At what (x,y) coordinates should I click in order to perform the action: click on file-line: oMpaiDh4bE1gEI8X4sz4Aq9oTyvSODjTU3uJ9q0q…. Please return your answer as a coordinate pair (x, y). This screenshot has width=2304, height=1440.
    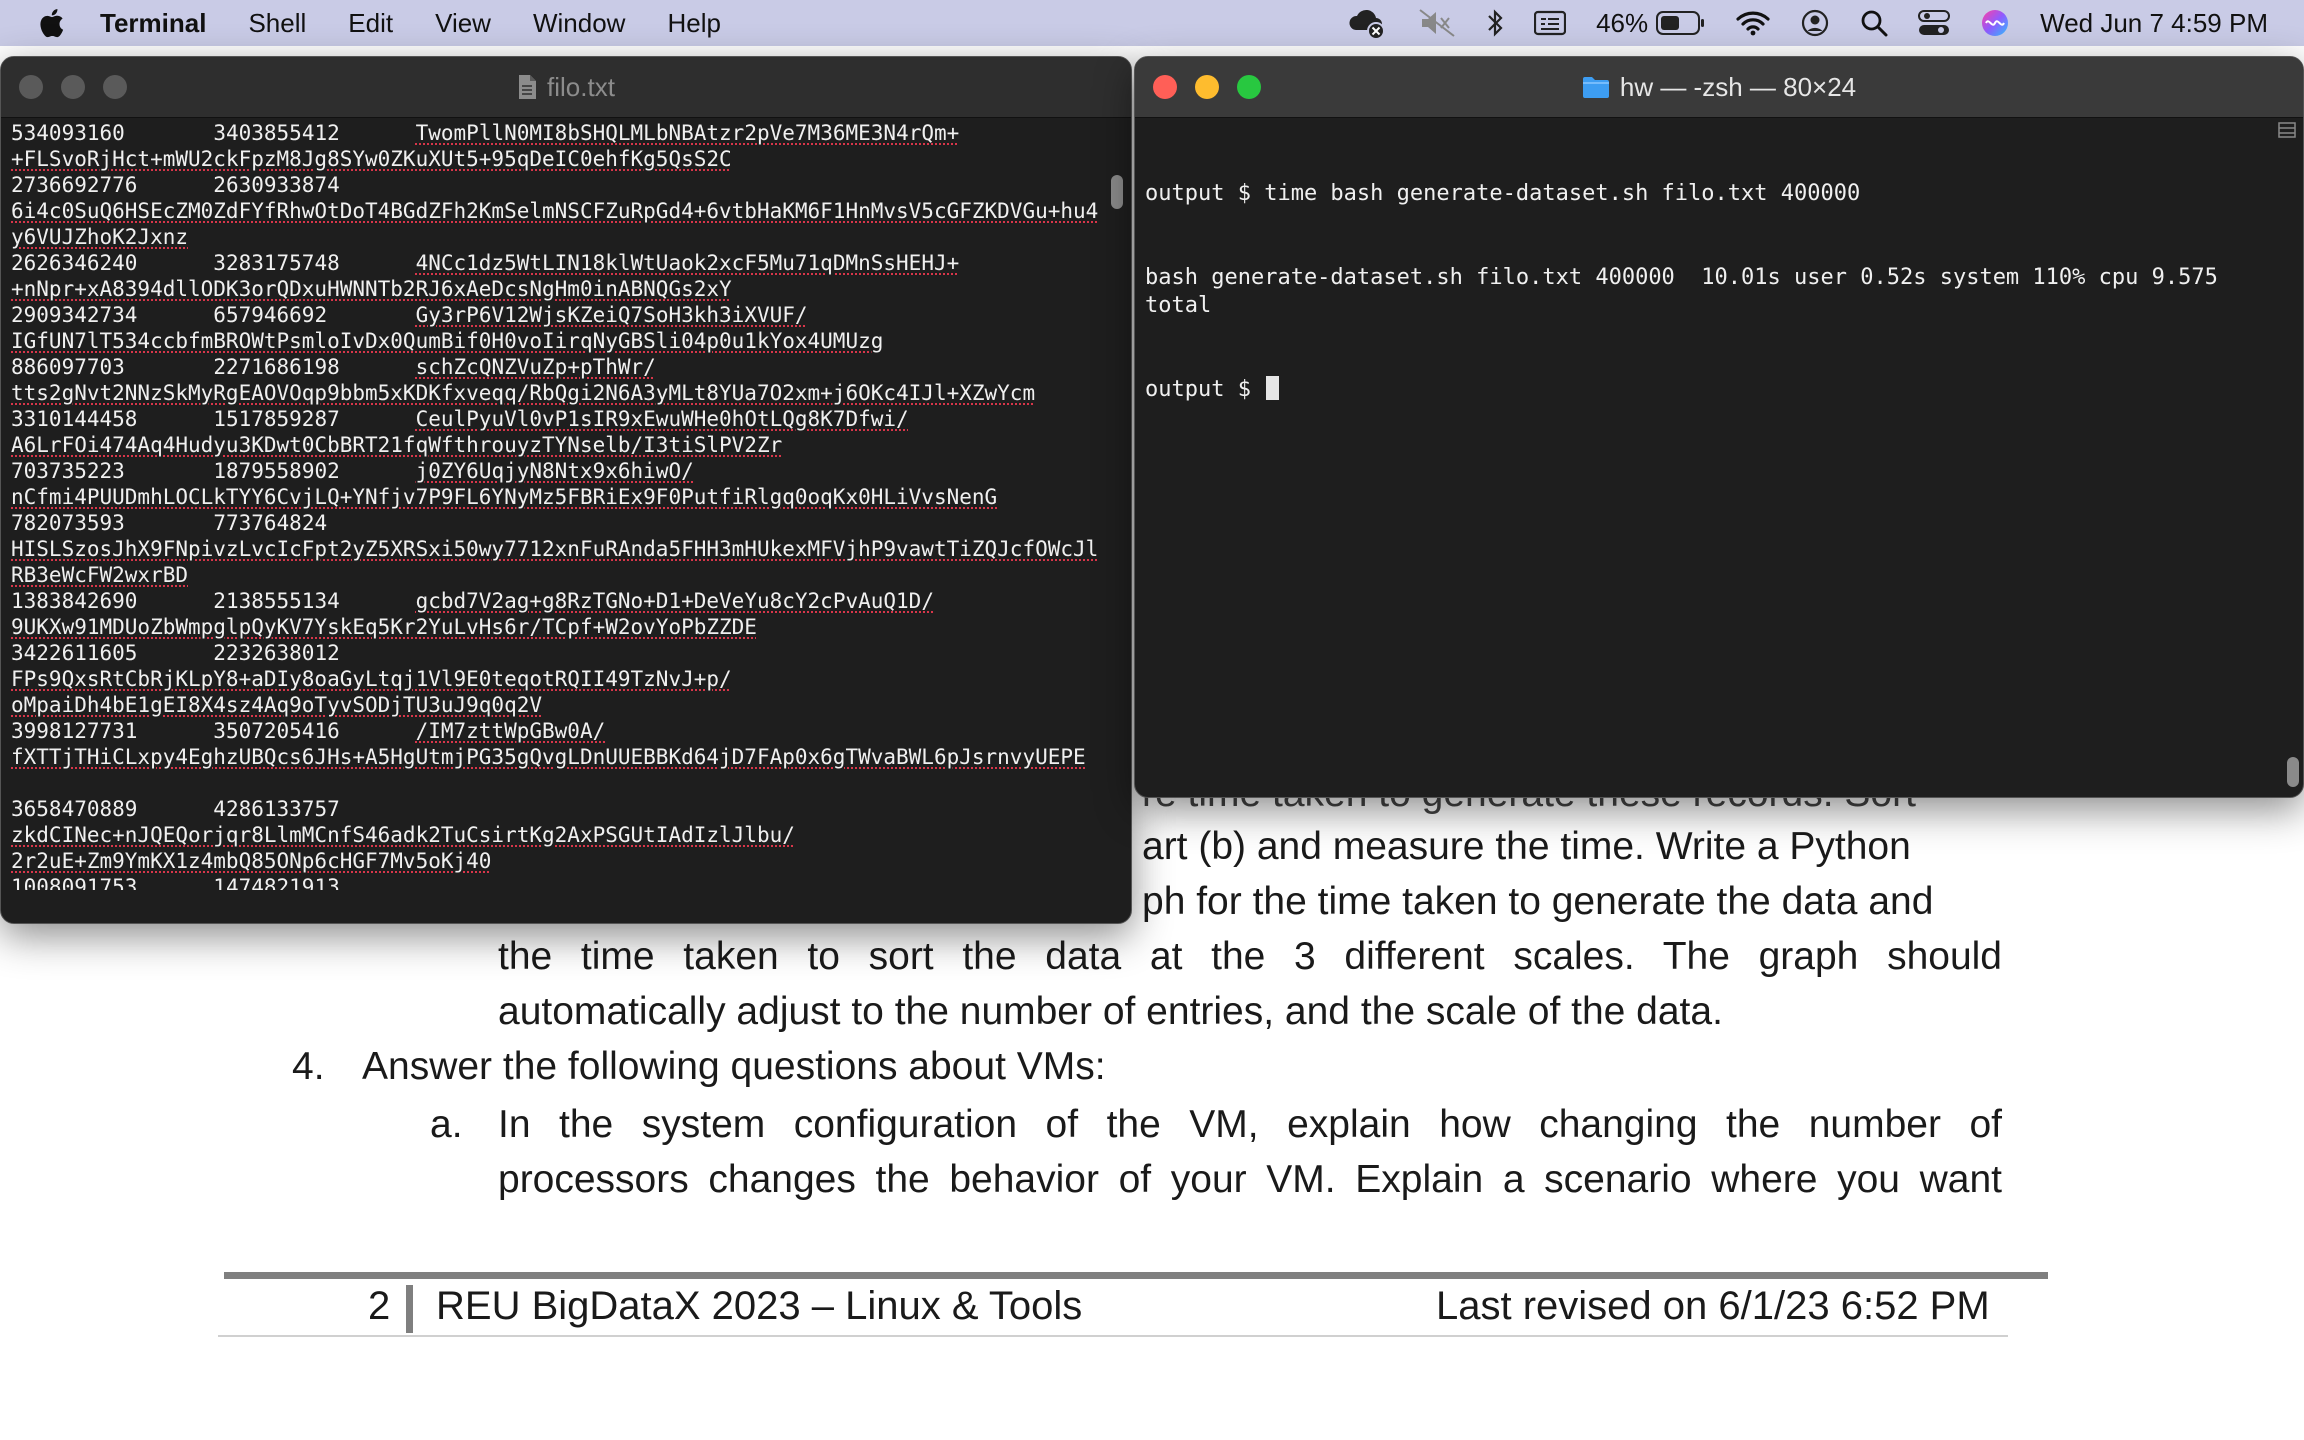
    Looking at the image, I should click on (277, 705).